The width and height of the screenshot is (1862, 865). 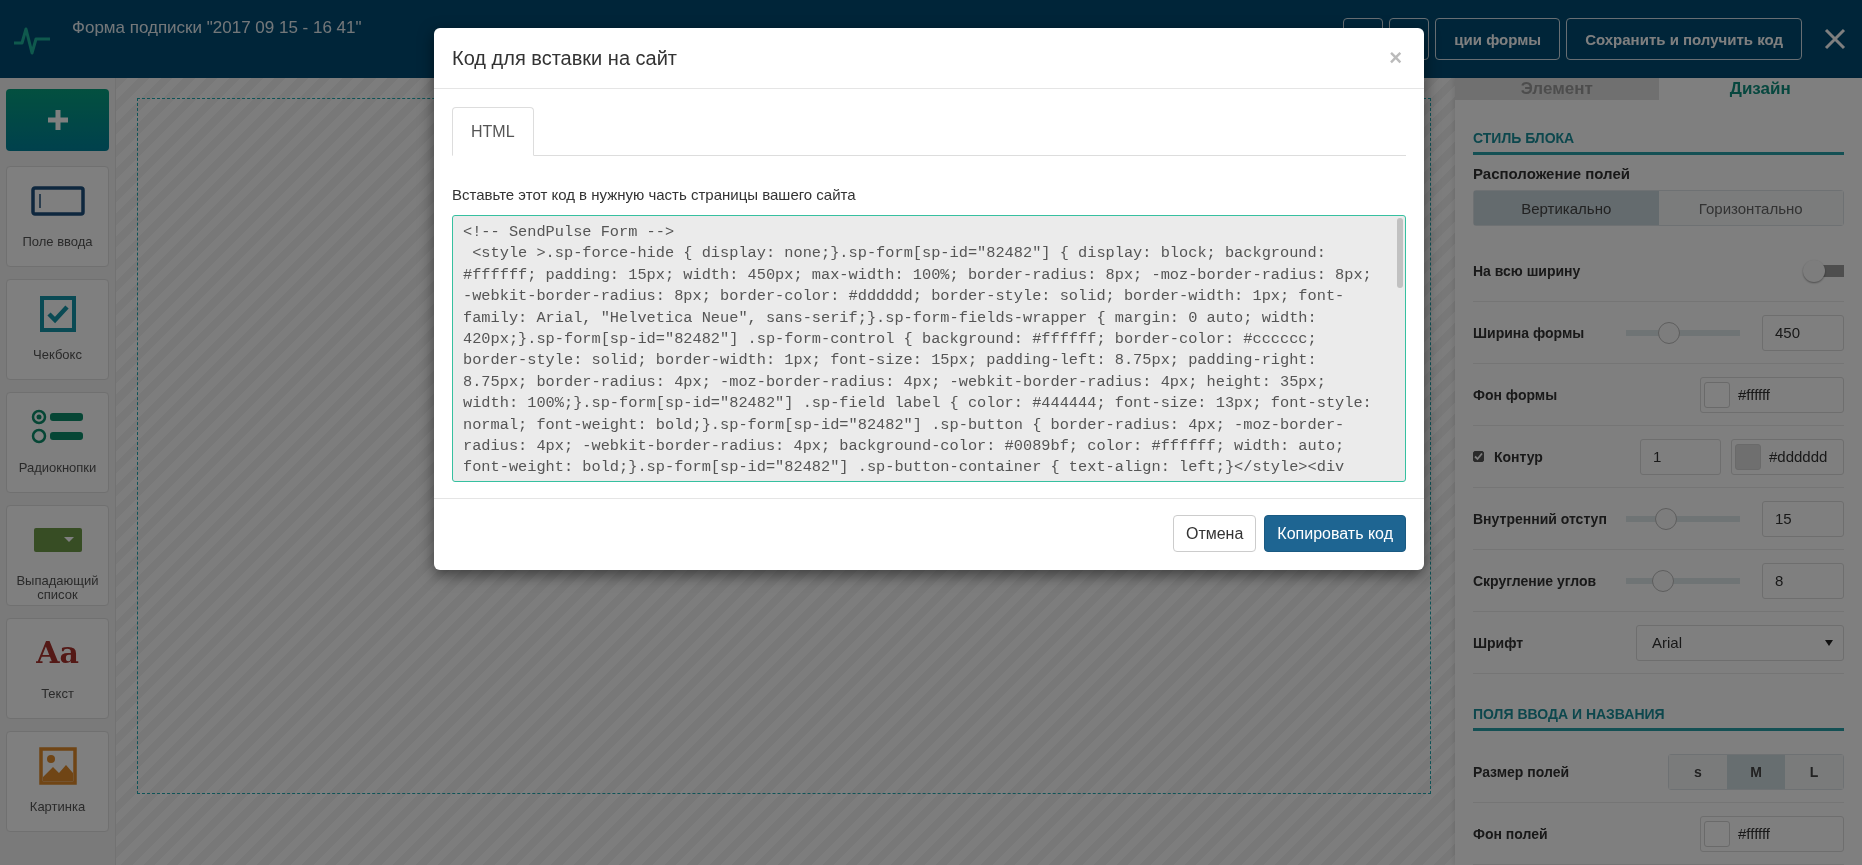 I want to click on plus-icon, so click(x=57, y=120).